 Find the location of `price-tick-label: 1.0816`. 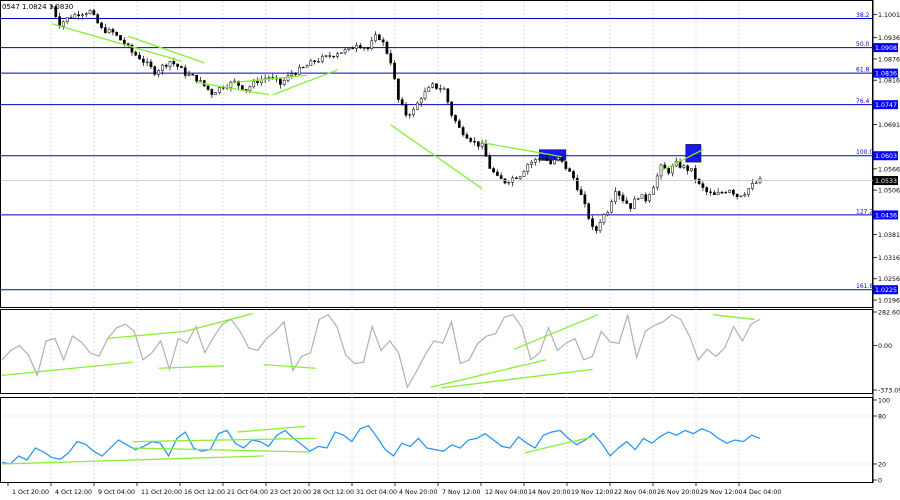

price-tick-label: 1.0816 is located at coordinates (889, 81).